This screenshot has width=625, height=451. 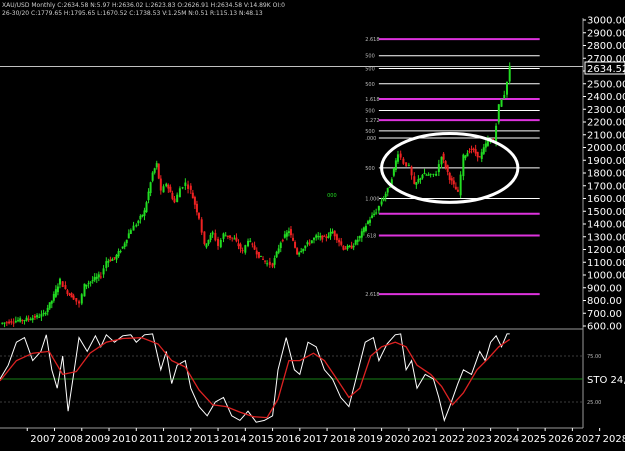 What do you see at coordinates (606, 161) in the screenshot?
I see `y-tick-label: 1900.00` at bounding box center [606, 161].